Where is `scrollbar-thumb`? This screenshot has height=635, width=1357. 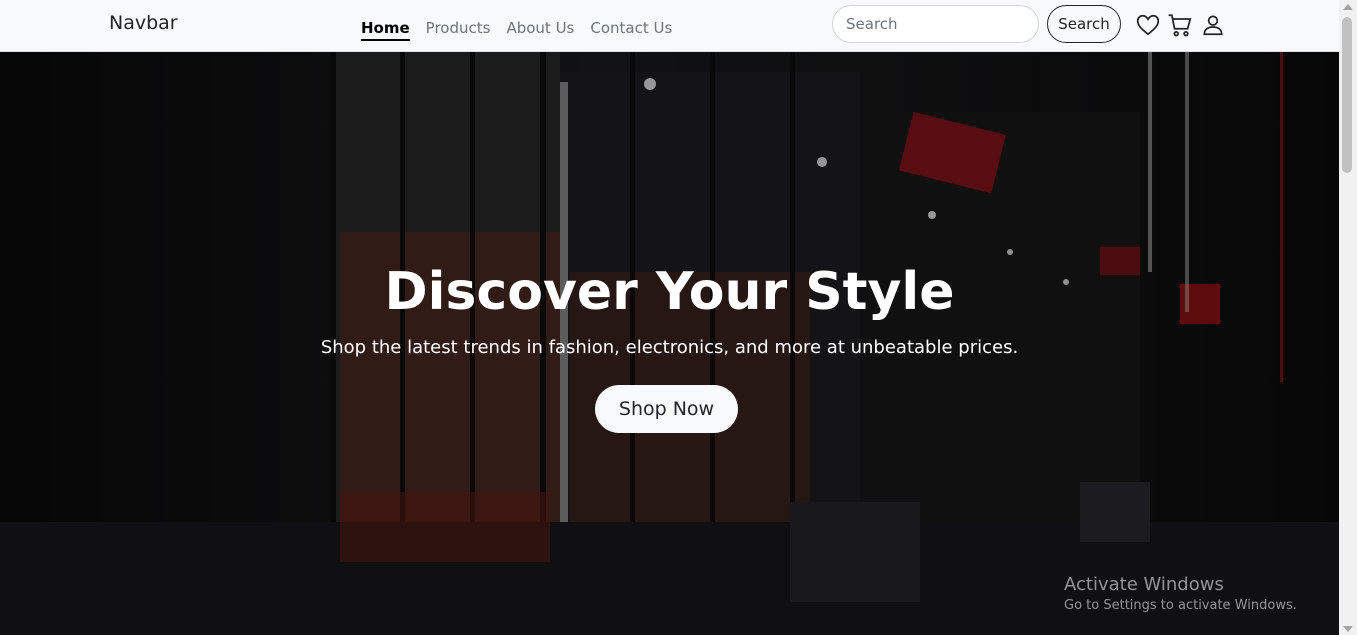
scrollbar-thumb is located at coordinates (1347, 95).